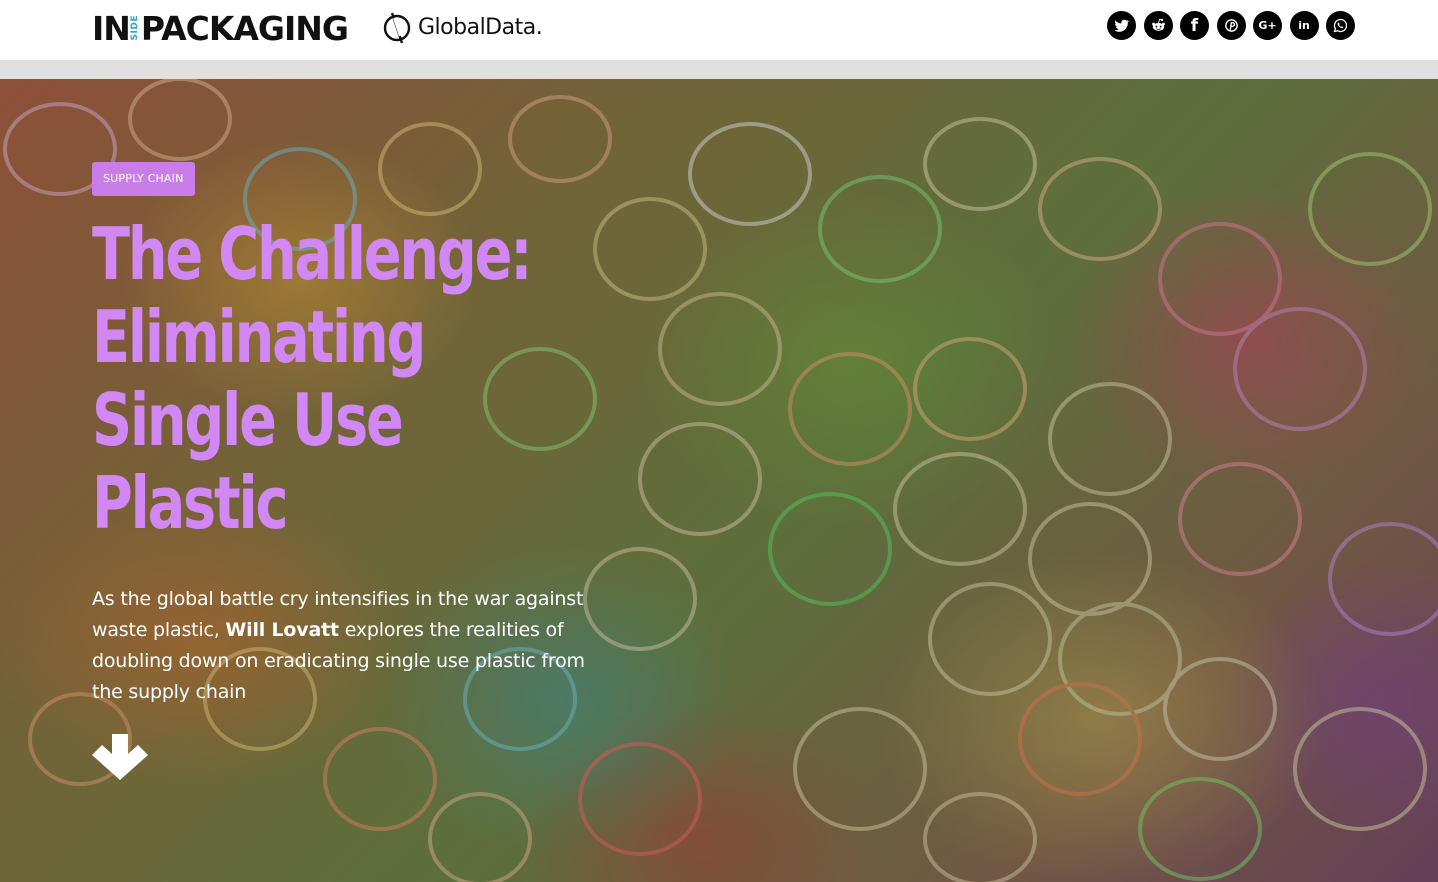  What do you see at coordinates (143, 179) in the screenshot?
I see `category-tag: SUPPLY CHAIN` at bounding box center [143, 179].